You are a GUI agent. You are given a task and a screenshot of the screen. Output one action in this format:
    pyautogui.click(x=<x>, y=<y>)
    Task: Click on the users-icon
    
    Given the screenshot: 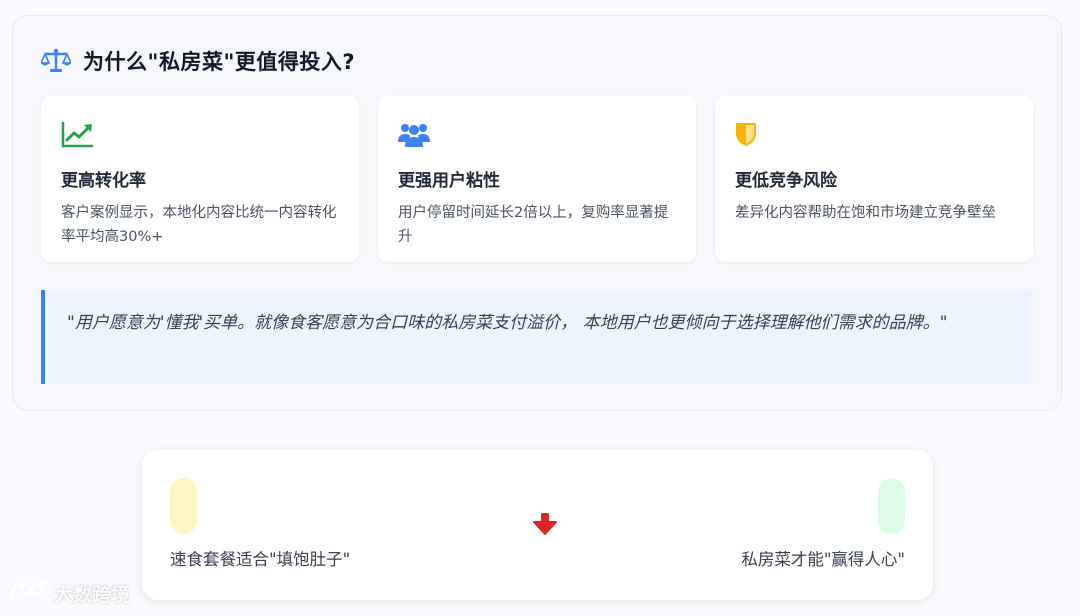 What is the action you would take?
    pyautogui.click(x=537, y=134)
    